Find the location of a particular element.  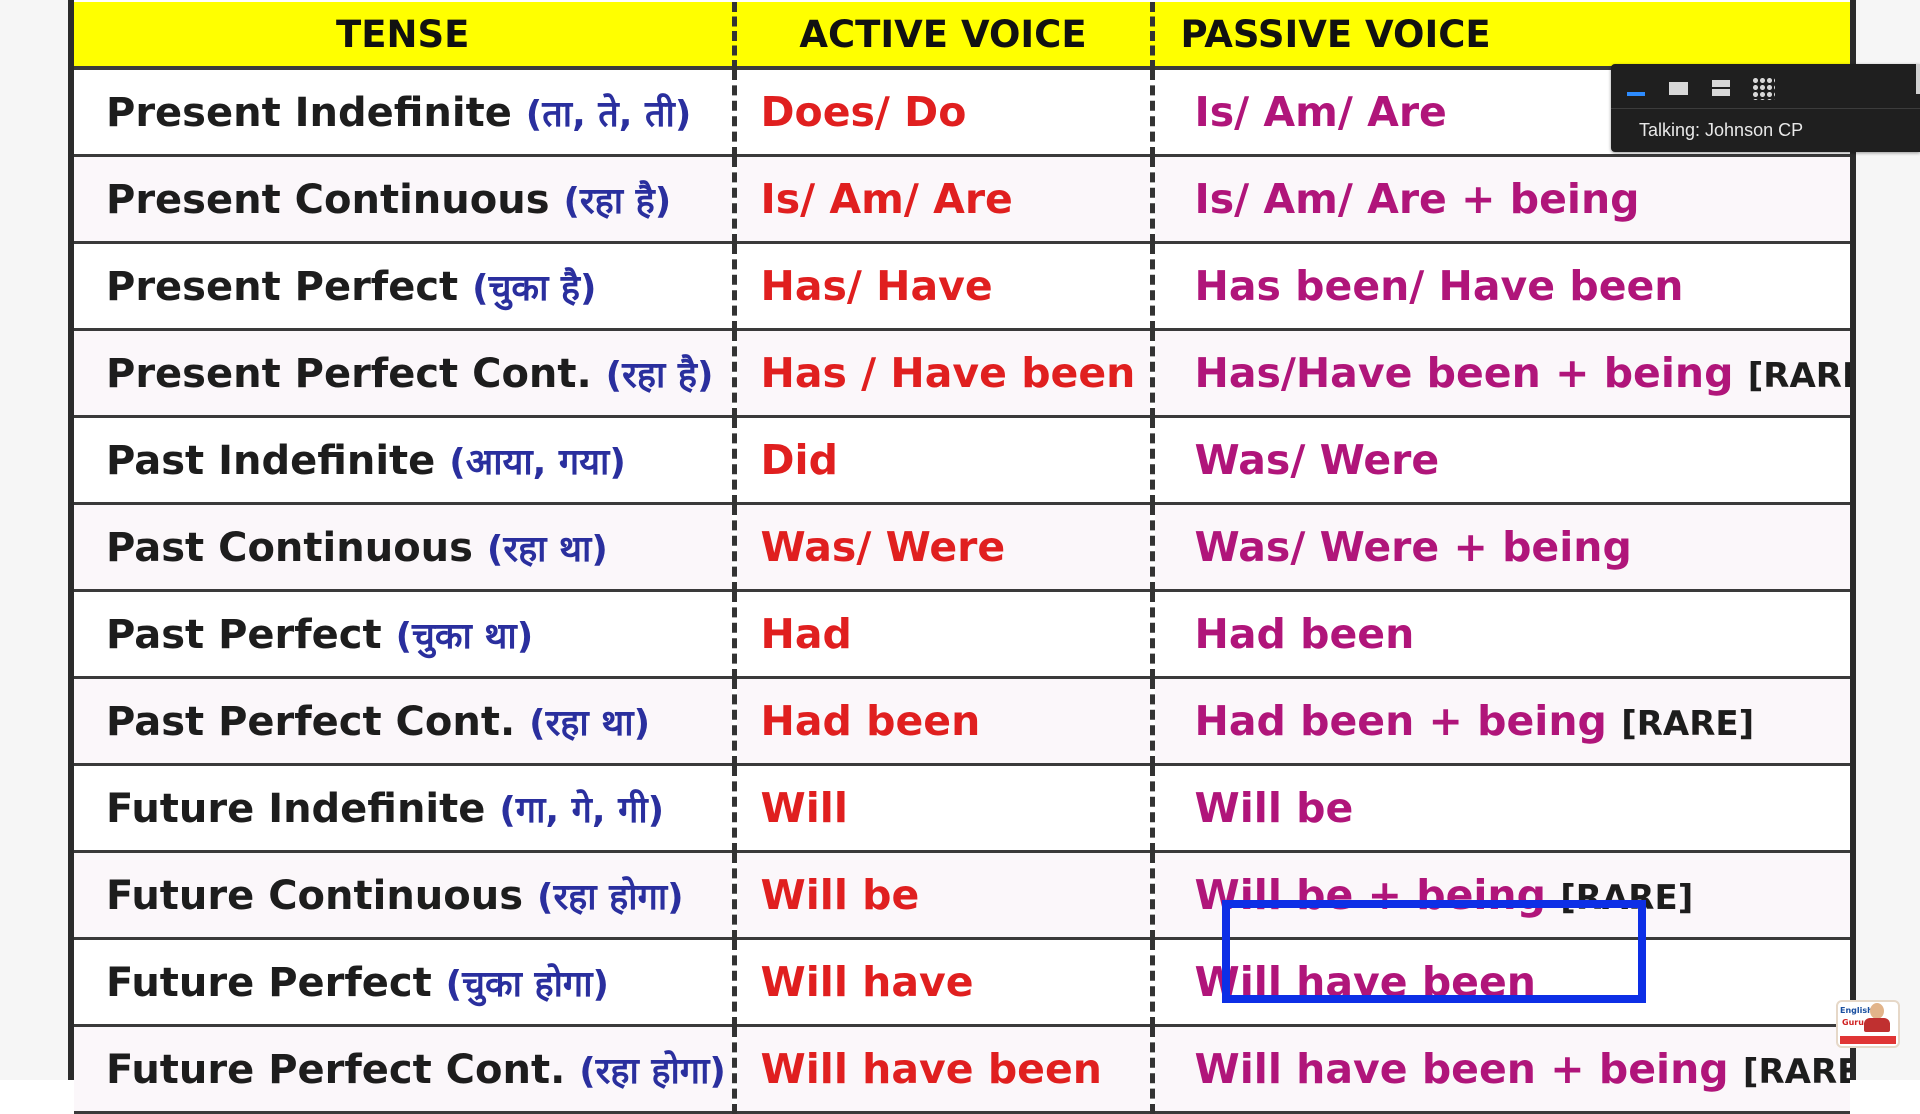

header-active-voice: ACTIVE VOICE is located at coordinates (941, 36).